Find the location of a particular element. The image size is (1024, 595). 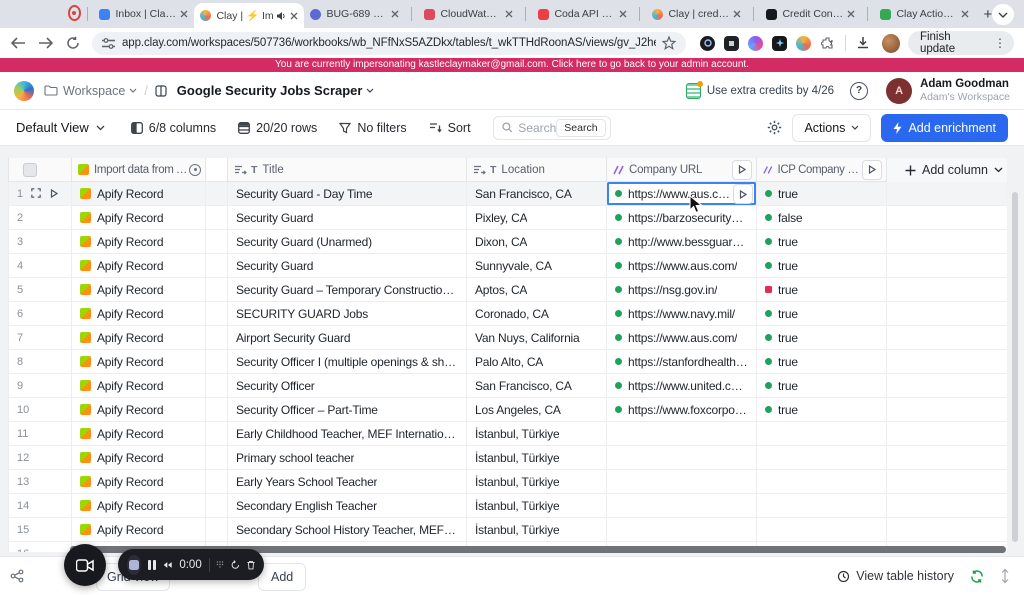

column-header-title: T Title is located at coordinates (347, 170).